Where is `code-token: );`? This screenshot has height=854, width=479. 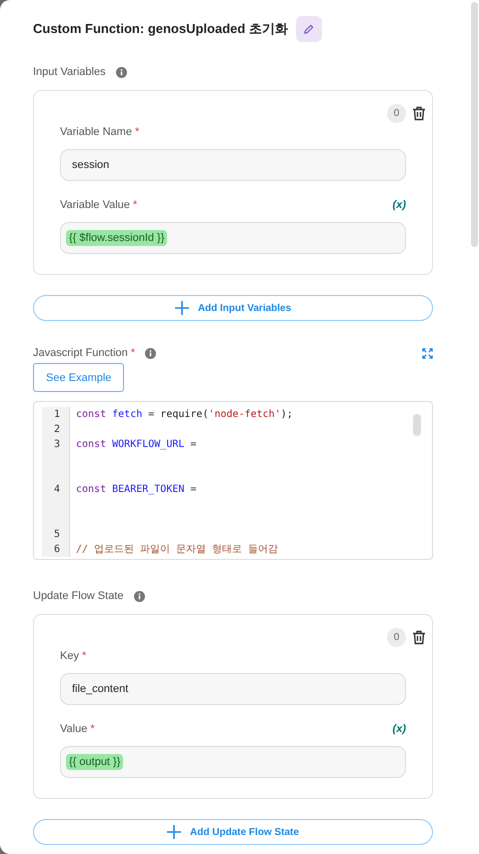
code-token: ); is located at coordinates (286, 414).